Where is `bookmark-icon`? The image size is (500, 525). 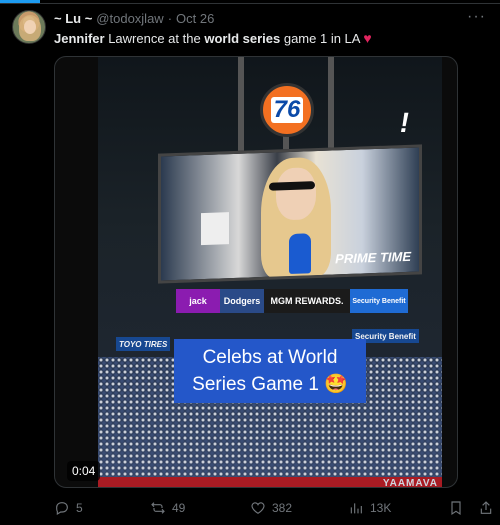 bookmark-icon is located at coordinates (456, 508).